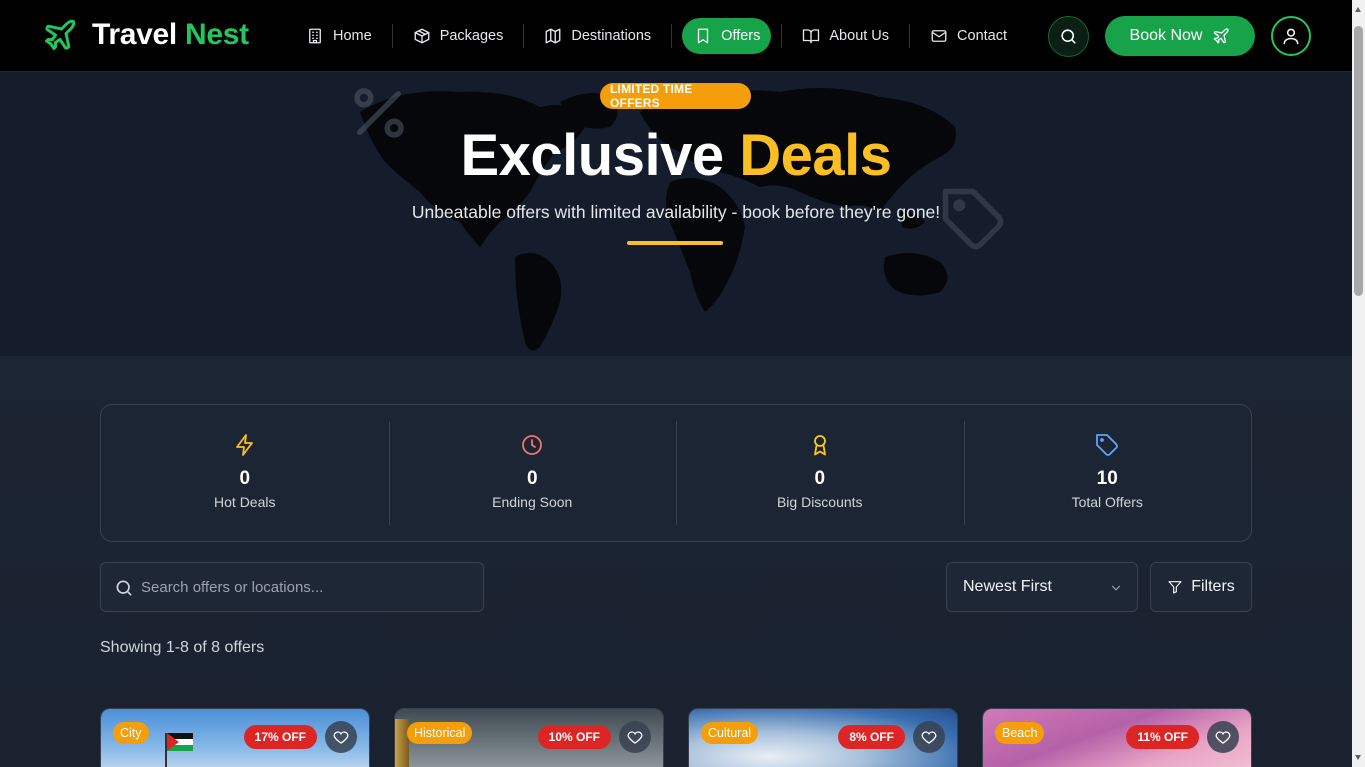  Describe the element at coordinates (1358, 161) in the screenshot. I see `scrollbar-thumb` at that location.